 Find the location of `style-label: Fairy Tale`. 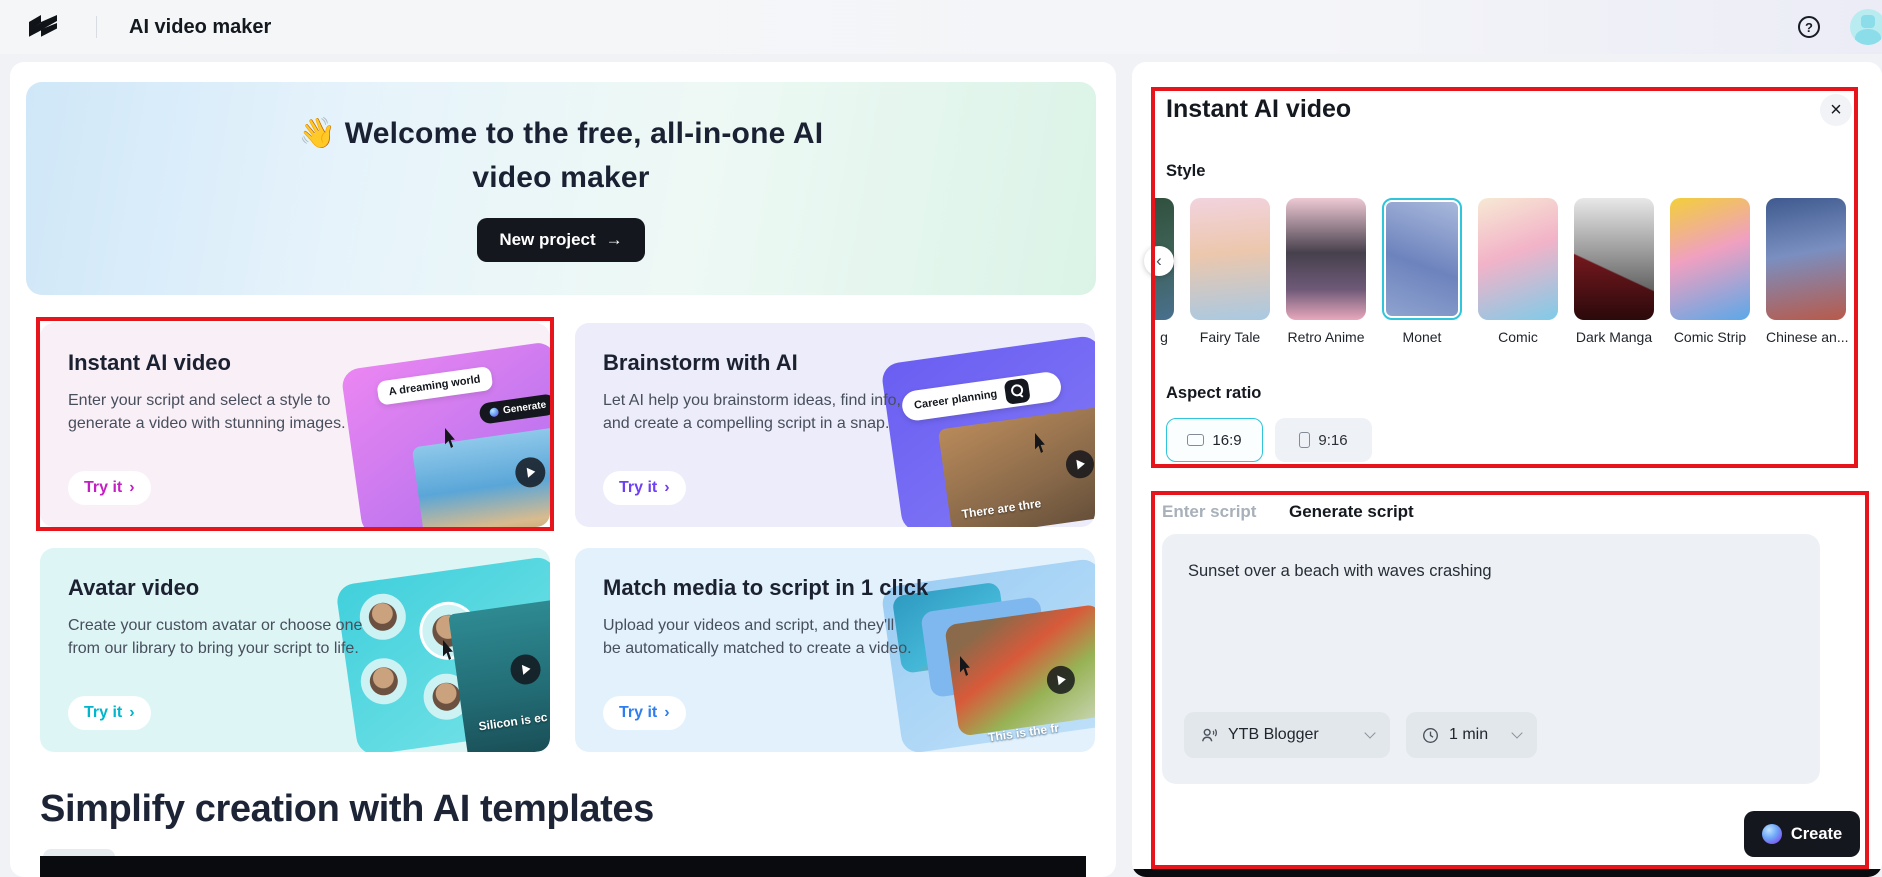

style-label: Fairy Tale is located at coordinates (1230, 337).